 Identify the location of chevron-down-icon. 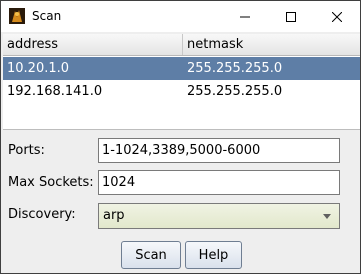
(327, 216).